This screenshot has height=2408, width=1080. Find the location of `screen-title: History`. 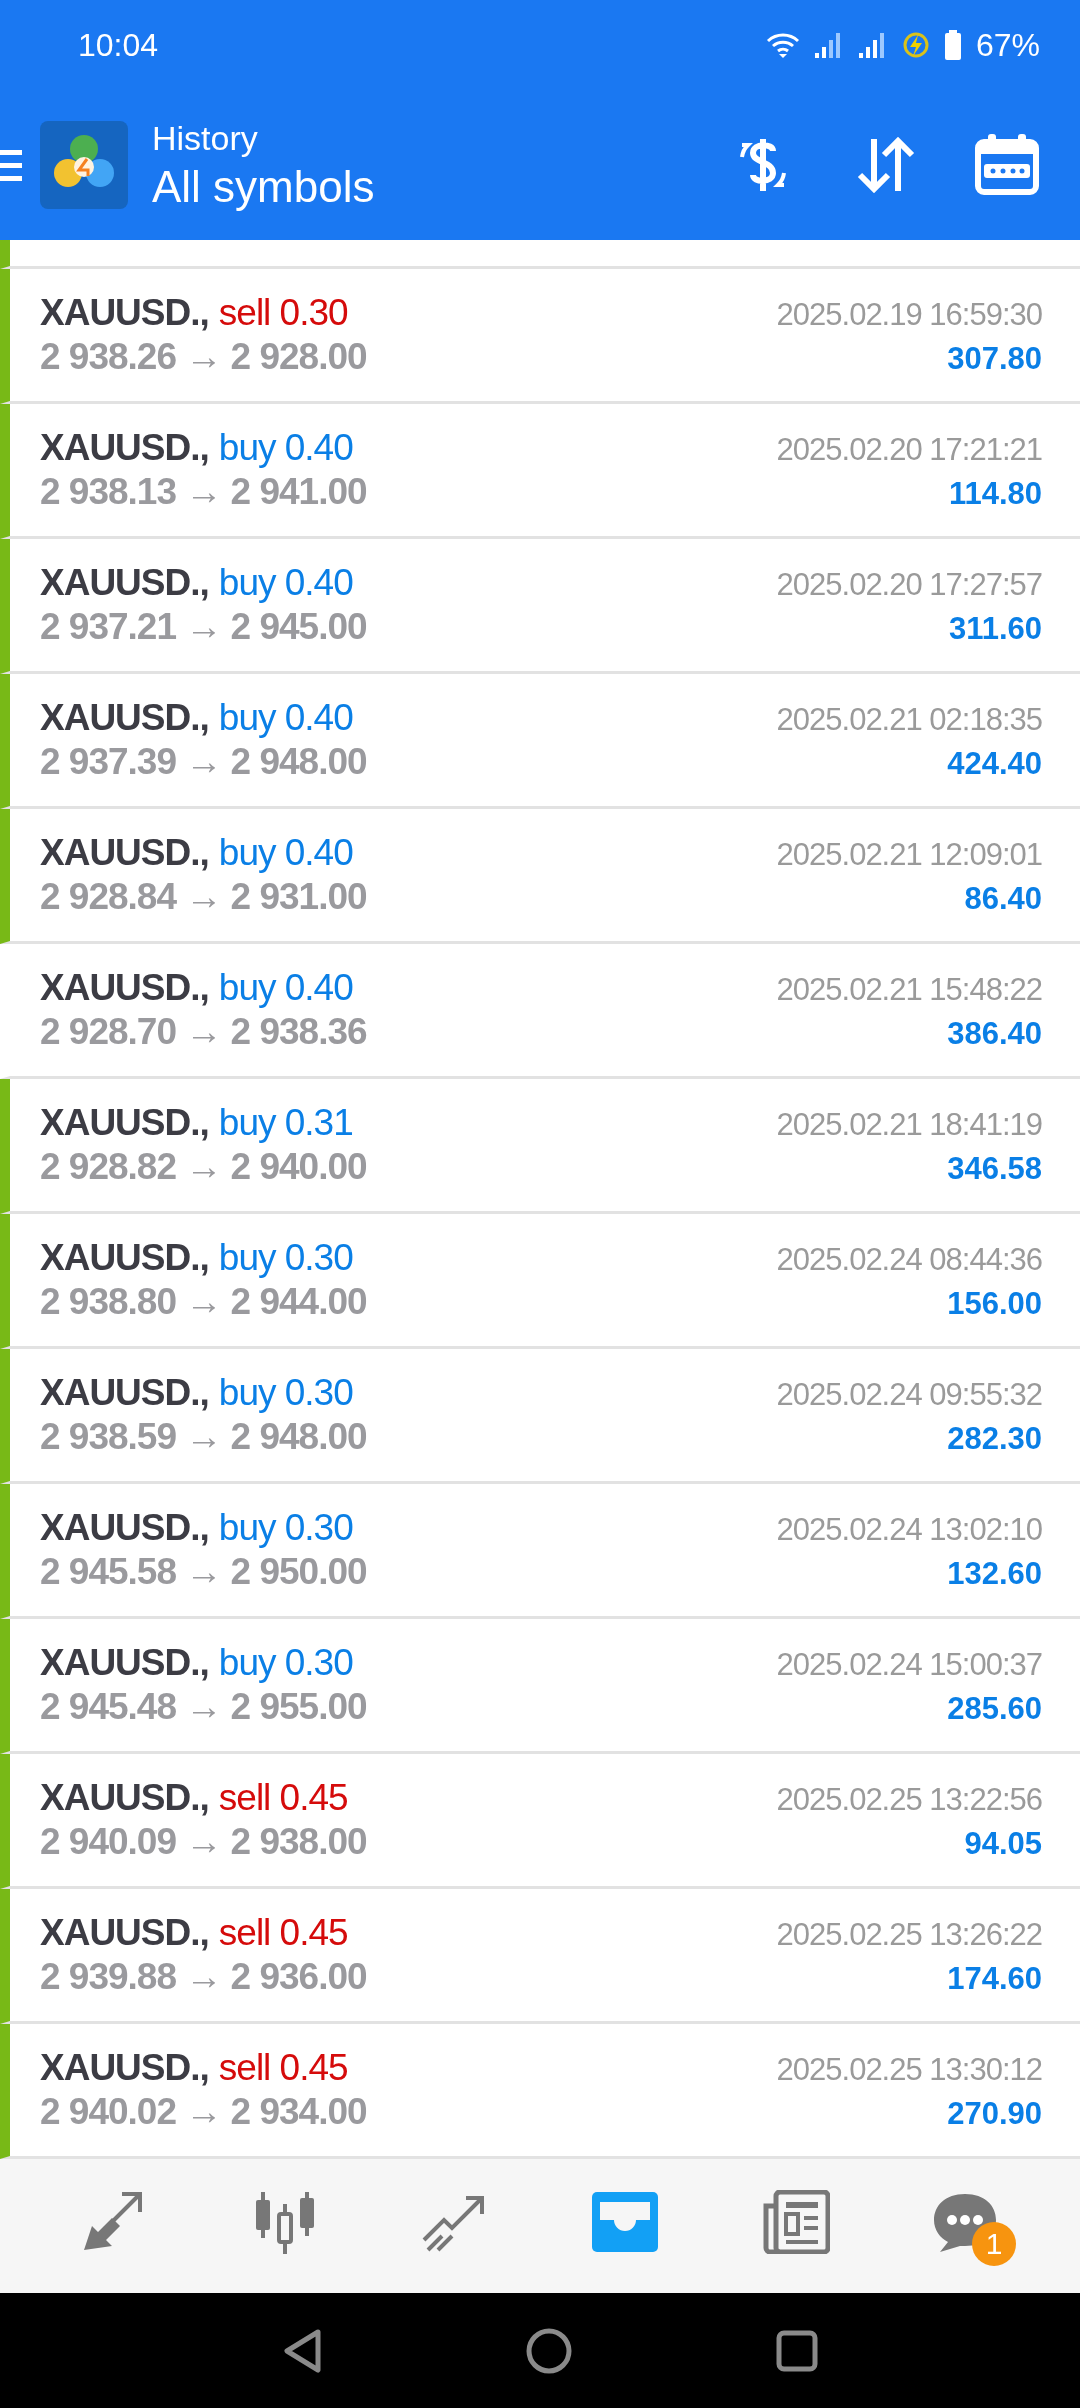

screen-title: History is located at coordinates (205, 138).